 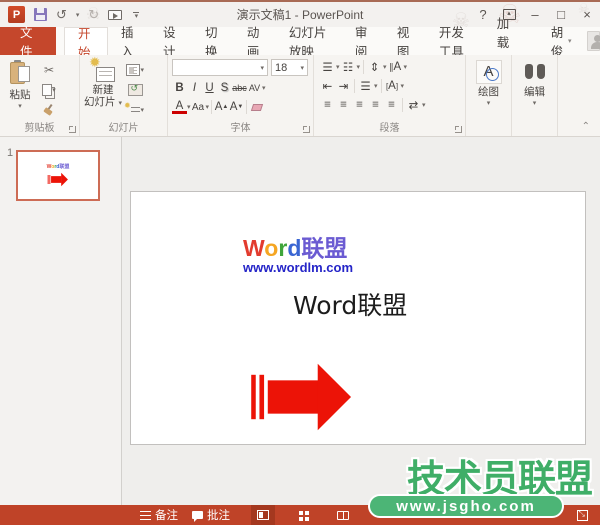 I want to click on group-drawing: A 绘图 ▾, so click(x=489, y=95).